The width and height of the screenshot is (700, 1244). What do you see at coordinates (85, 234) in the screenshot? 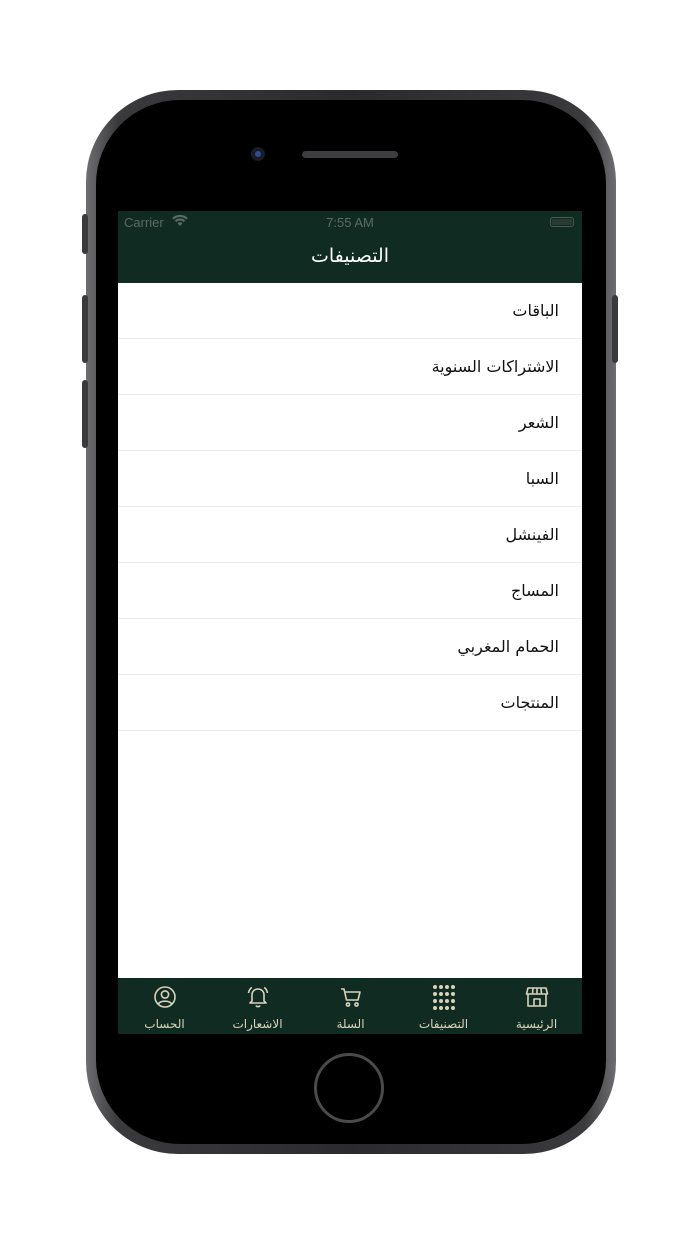
I see `mute-switch` at bounding box center [85, 234].